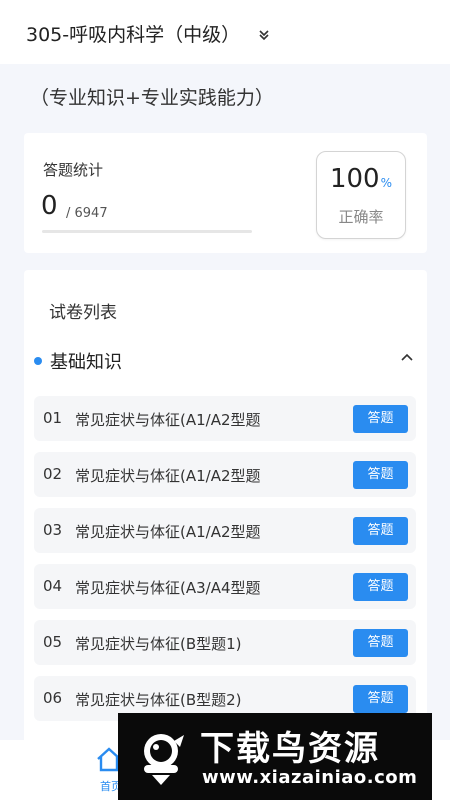  Describe the element at coordinates (53, 530) in the screenshot. I see `paper-number: 03` at that location.